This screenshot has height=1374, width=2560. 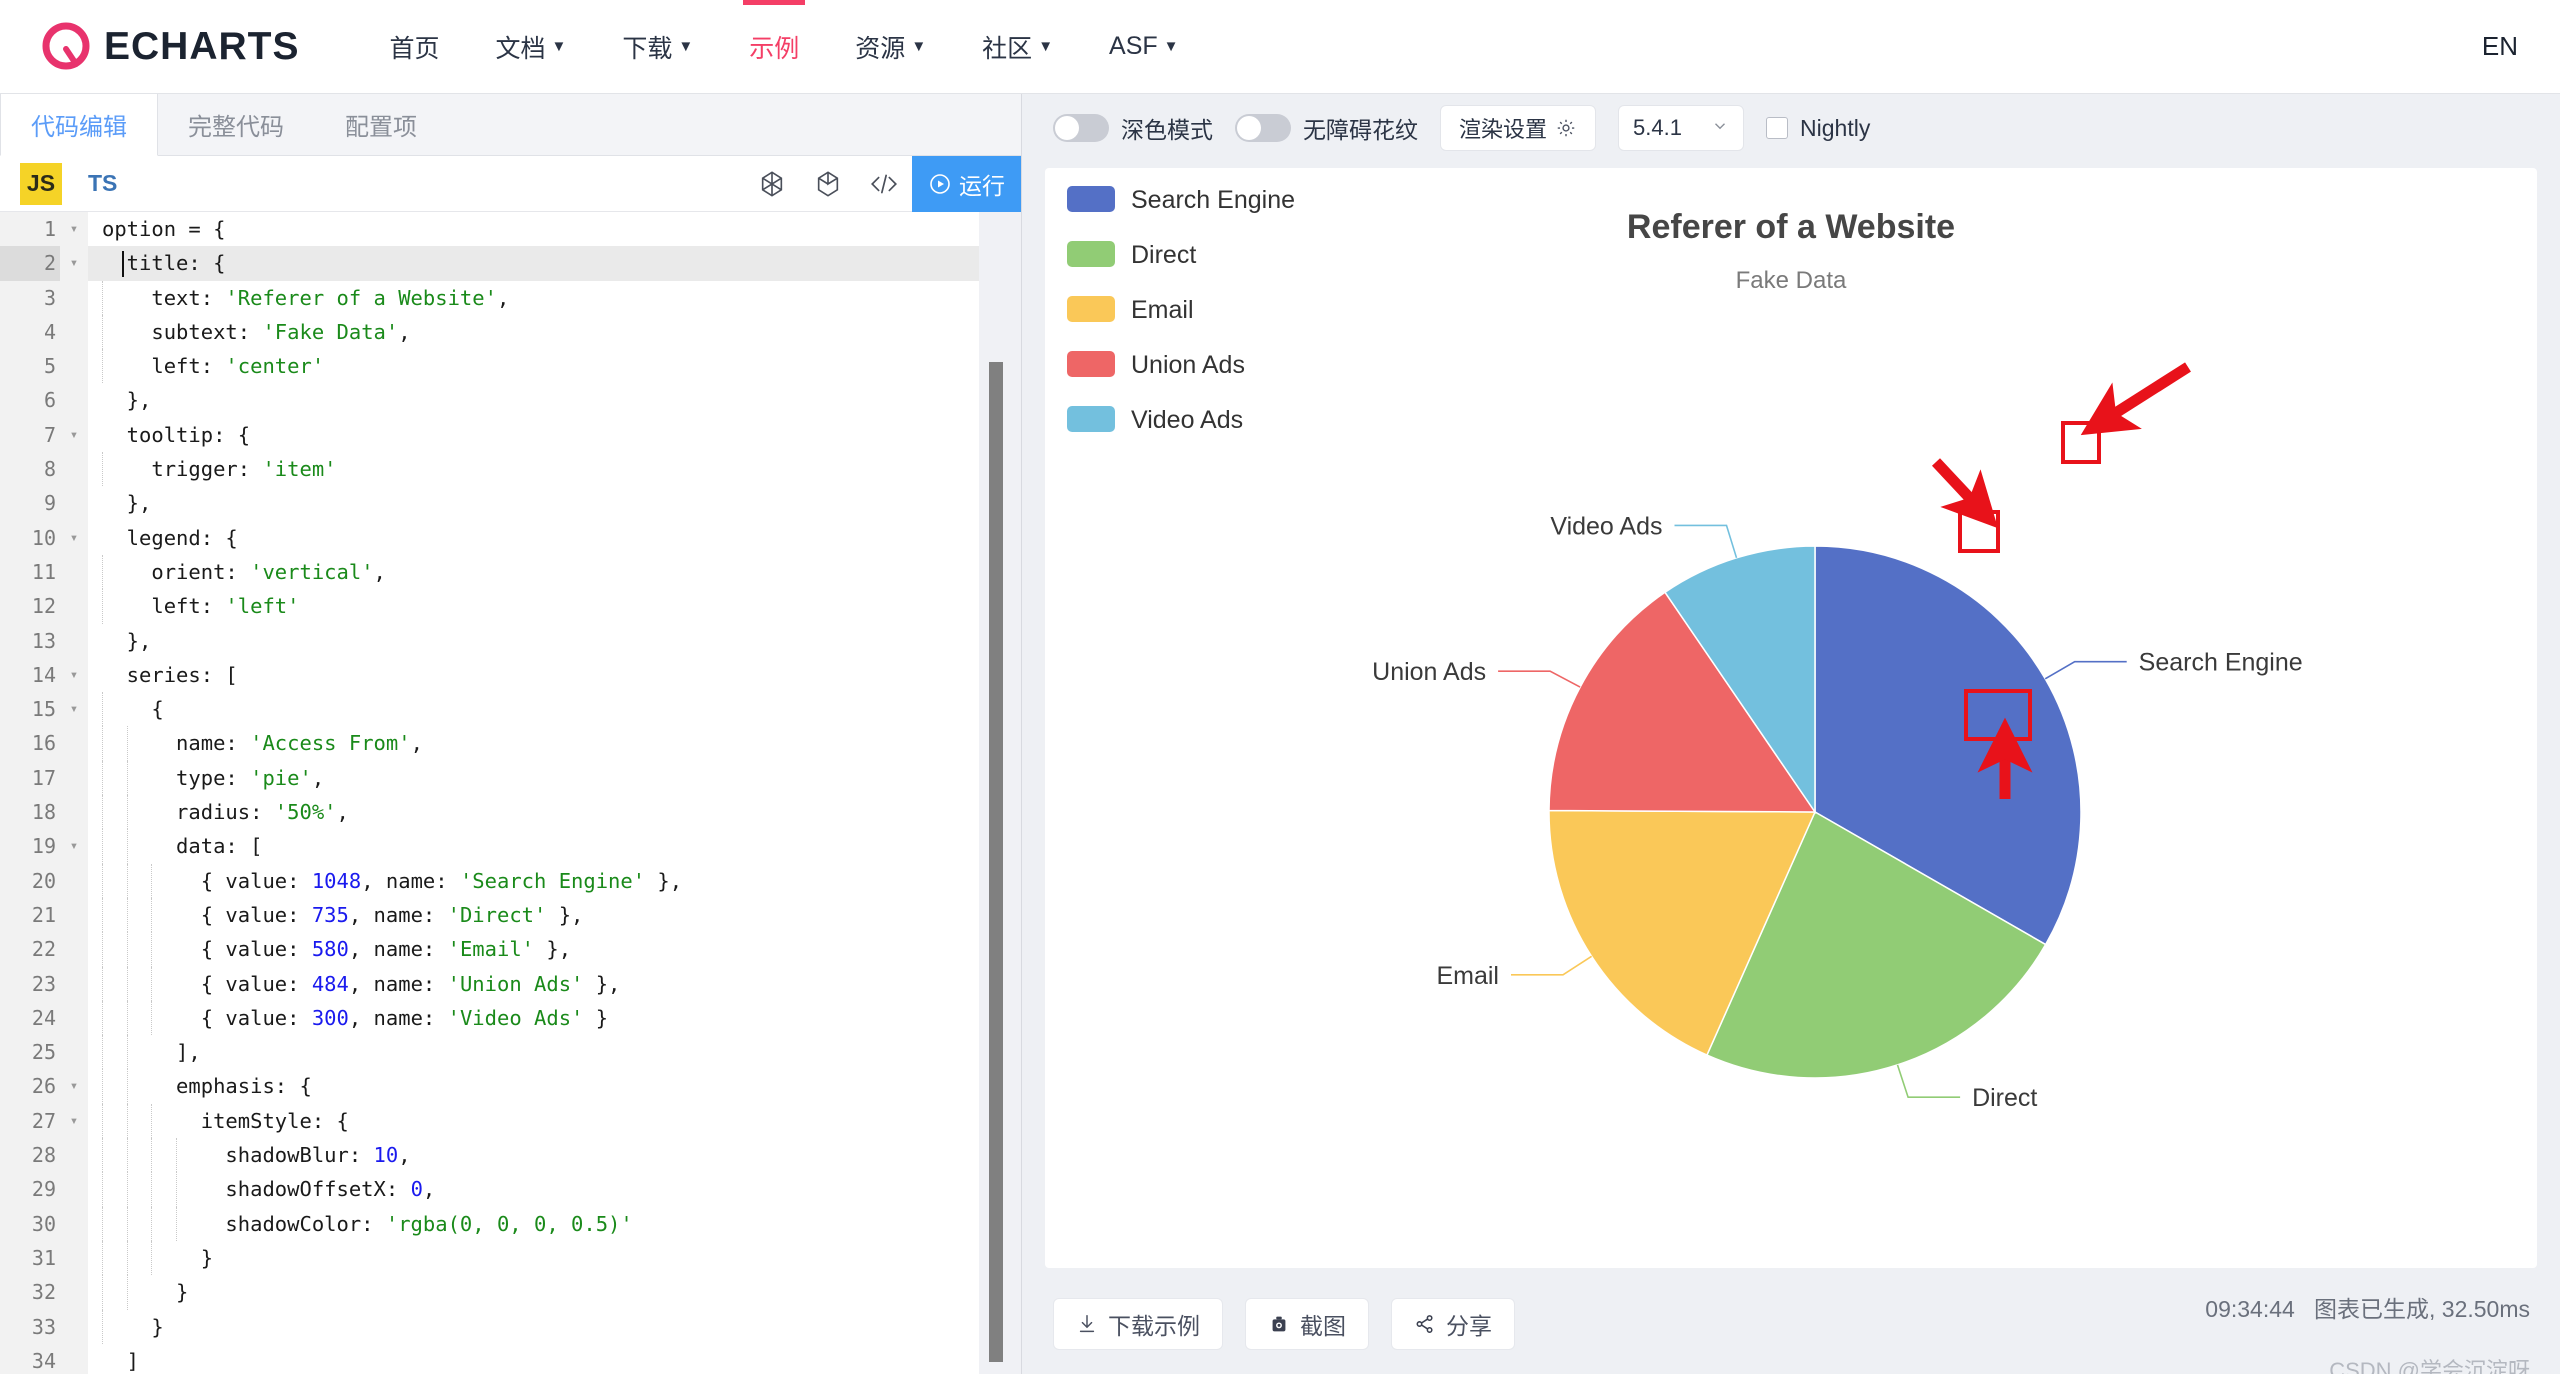 I want to click on nightly-checkbox, so click(x=1777, y=128).